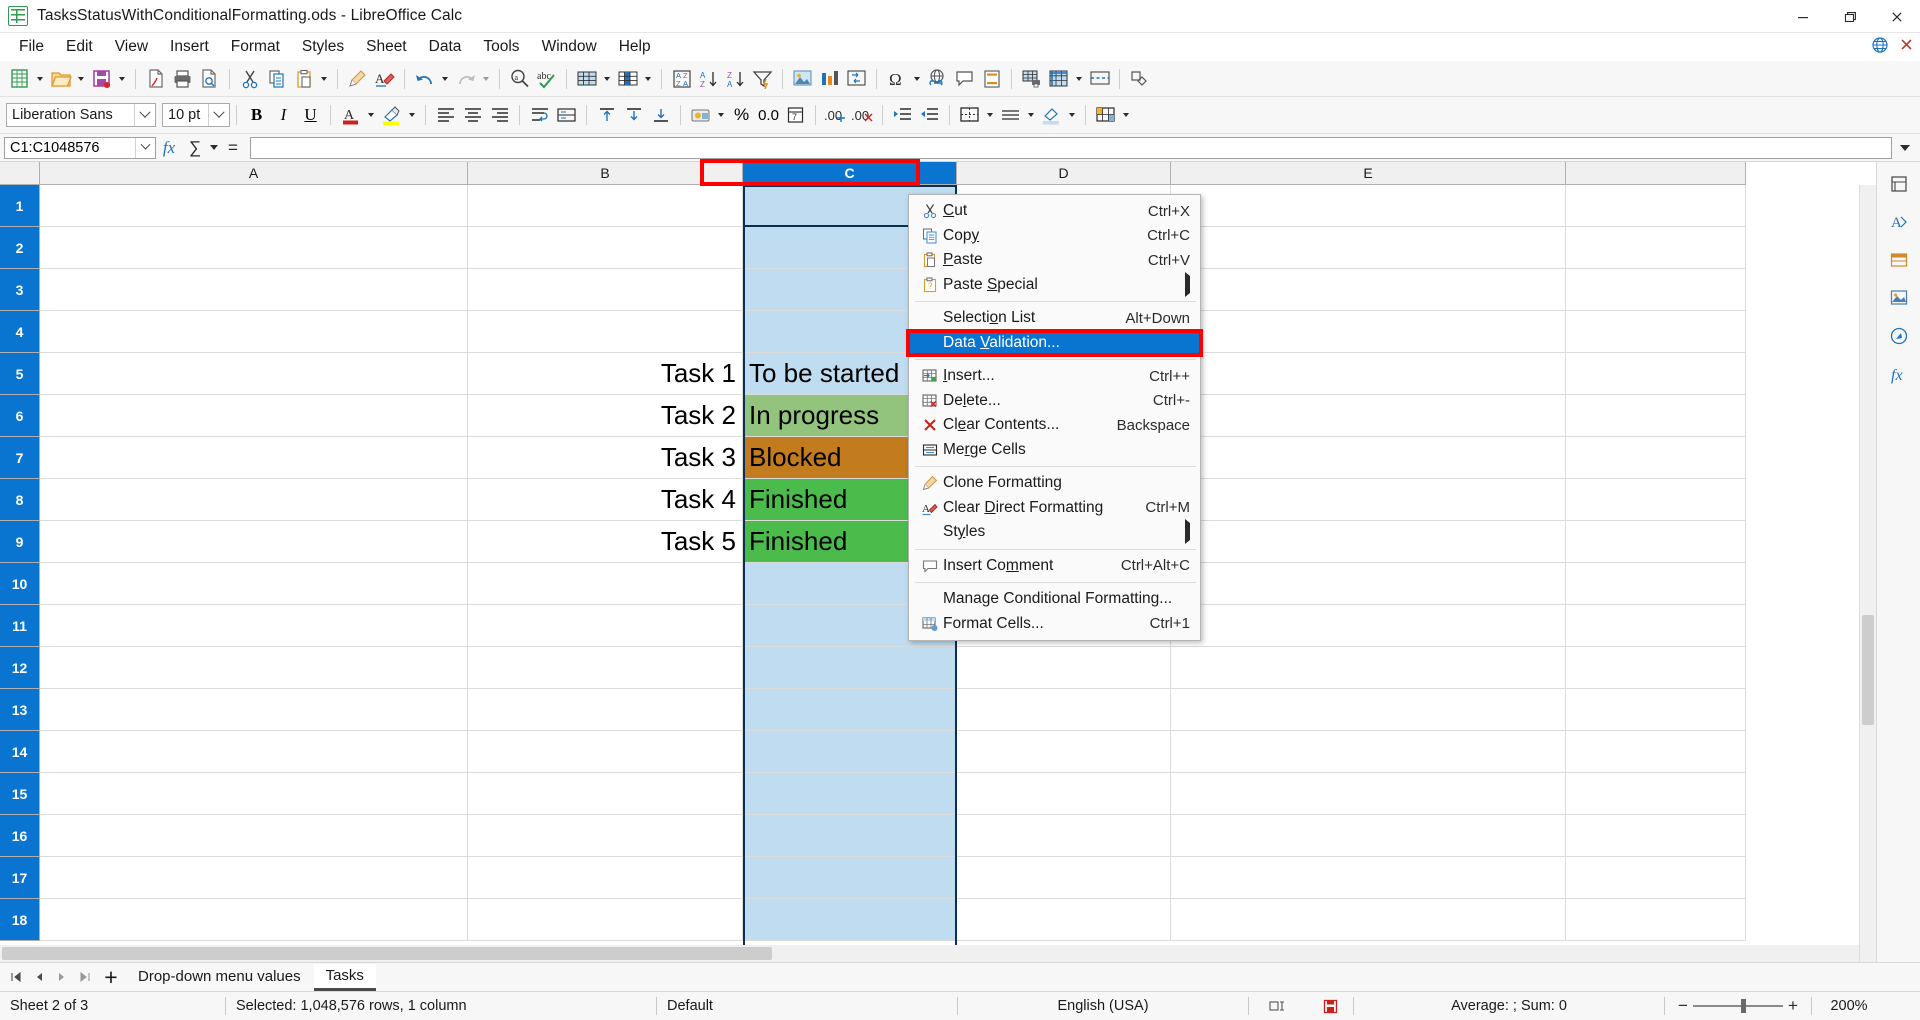  What do you see at coordinates (1656, 332) in the screenshot?
I see `cell-F4` at bounding box center [1656, 332].